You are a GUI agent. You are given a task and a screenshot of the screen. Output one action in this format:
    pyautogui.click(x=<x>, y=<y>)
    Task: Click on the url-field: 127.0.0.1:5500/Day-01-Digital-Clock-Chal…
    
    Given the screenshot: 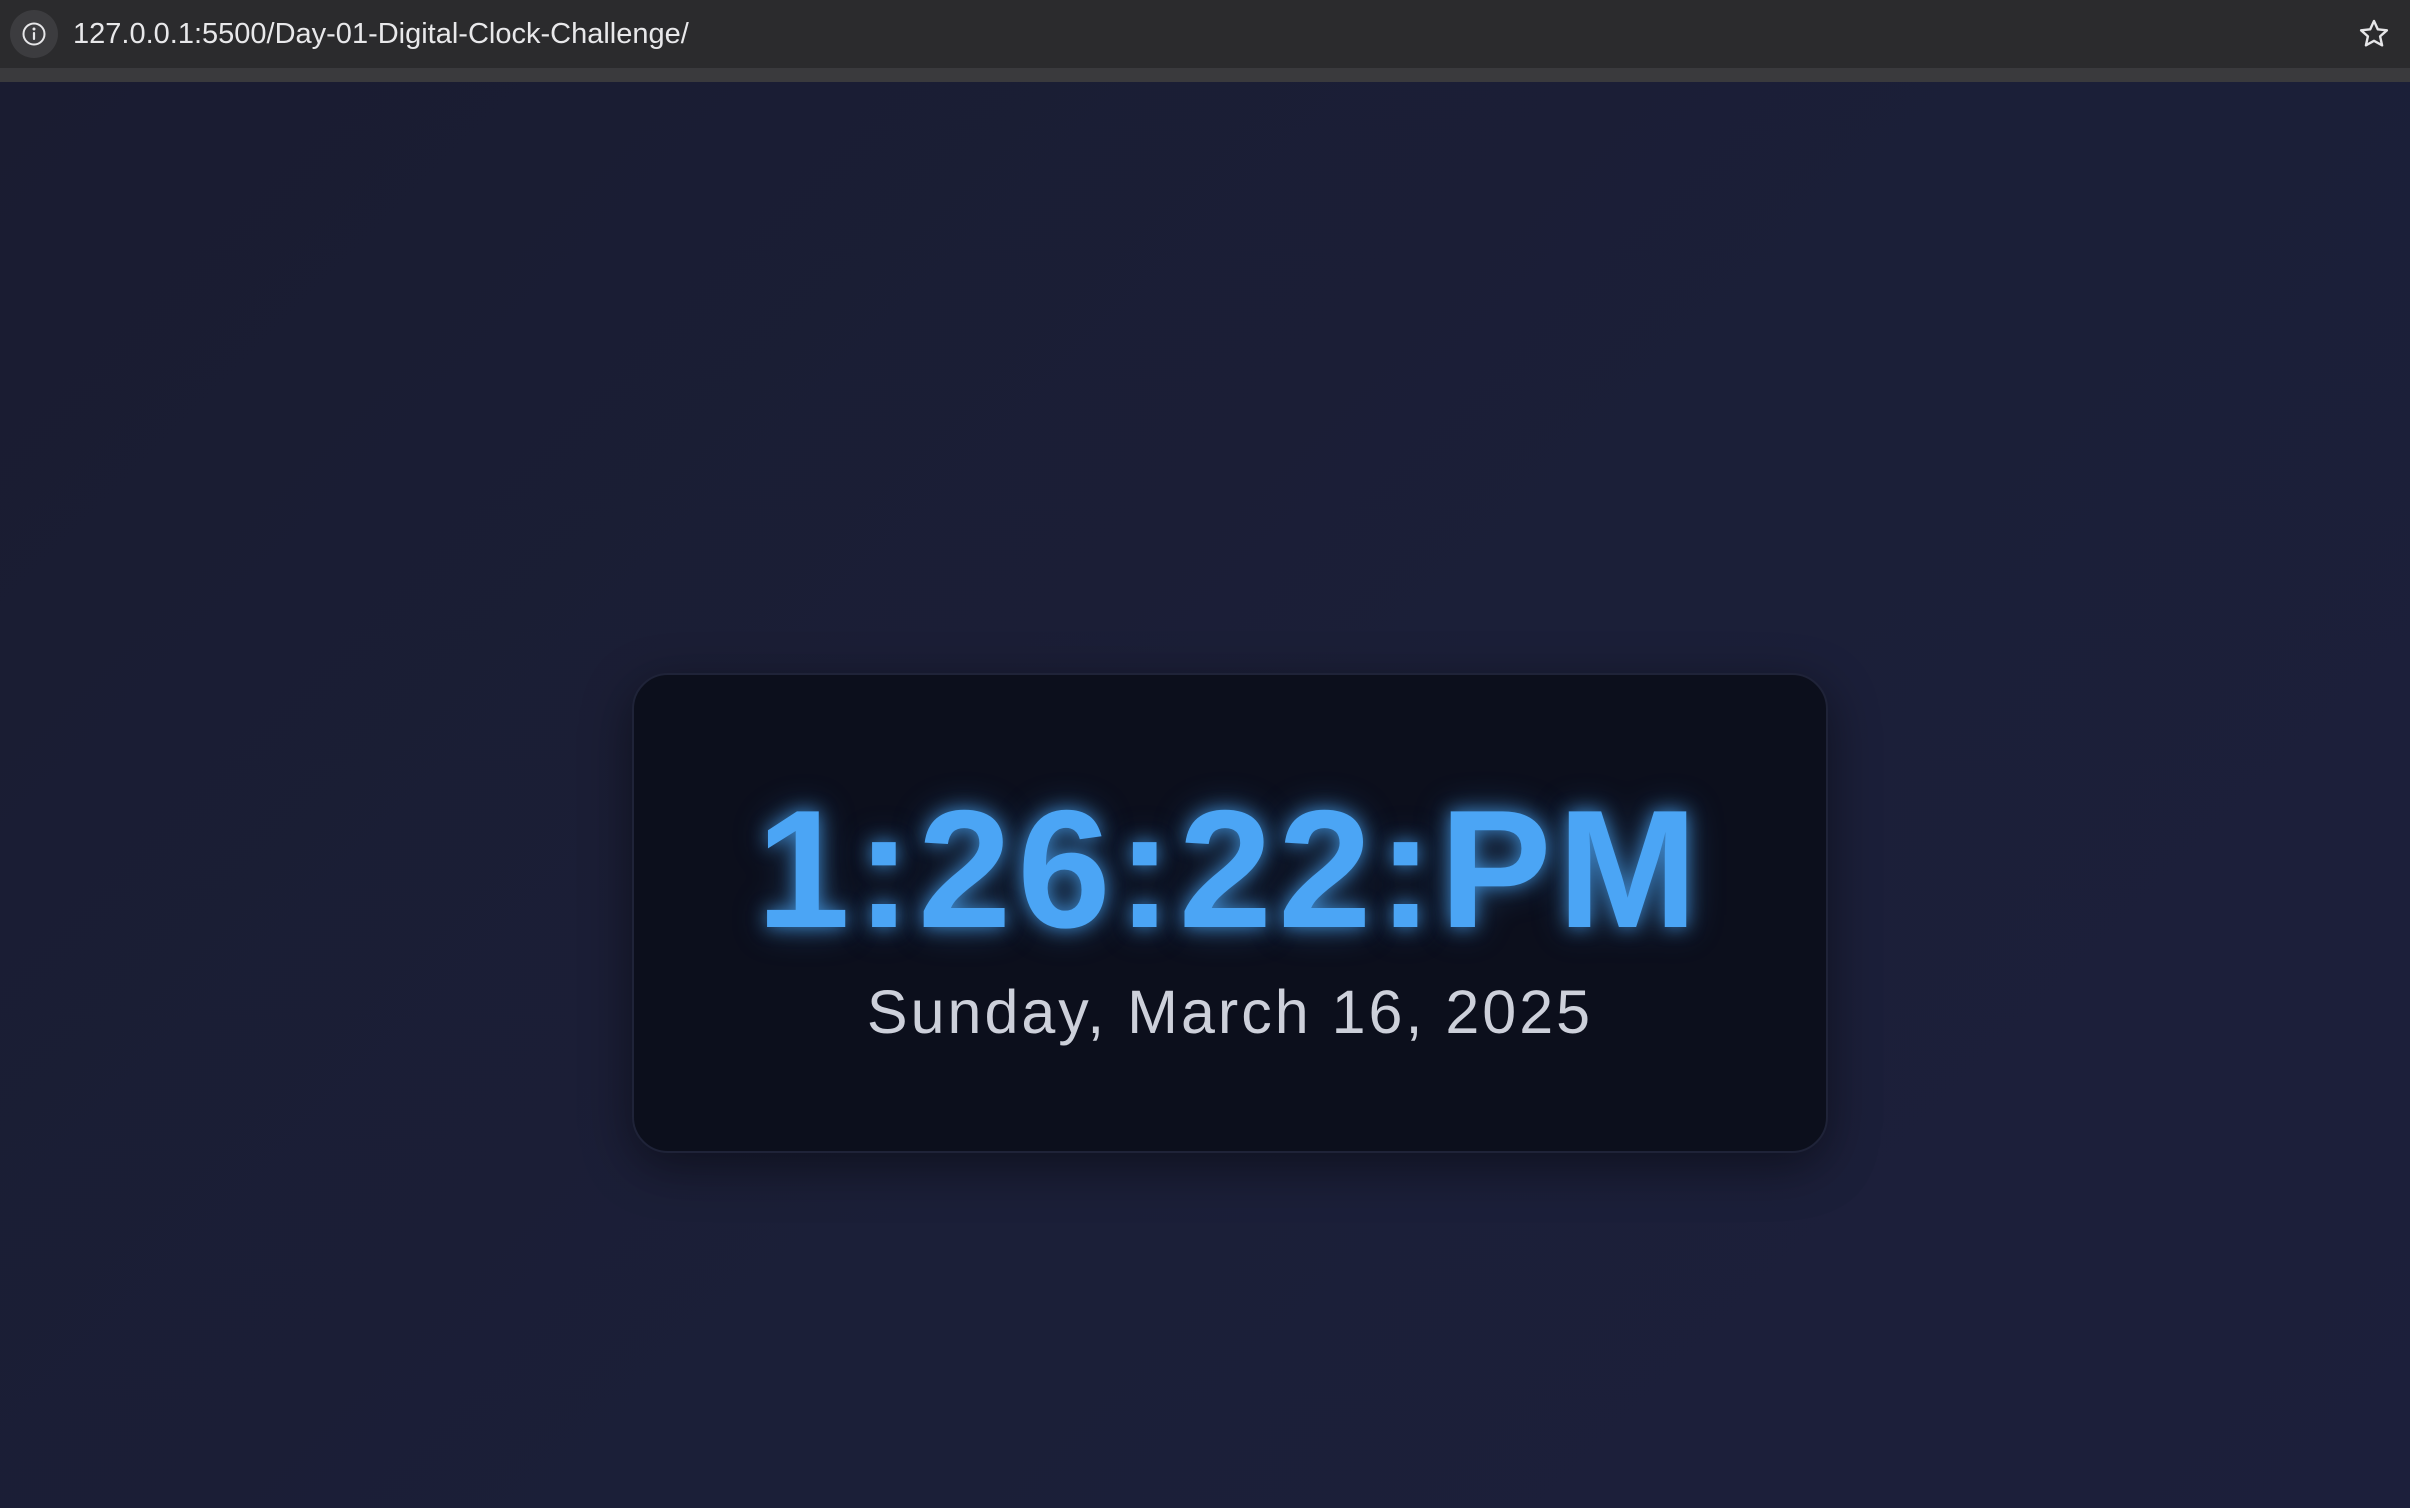 What is the action you would take?
    pyautogui.click(x=381, y=34)
    